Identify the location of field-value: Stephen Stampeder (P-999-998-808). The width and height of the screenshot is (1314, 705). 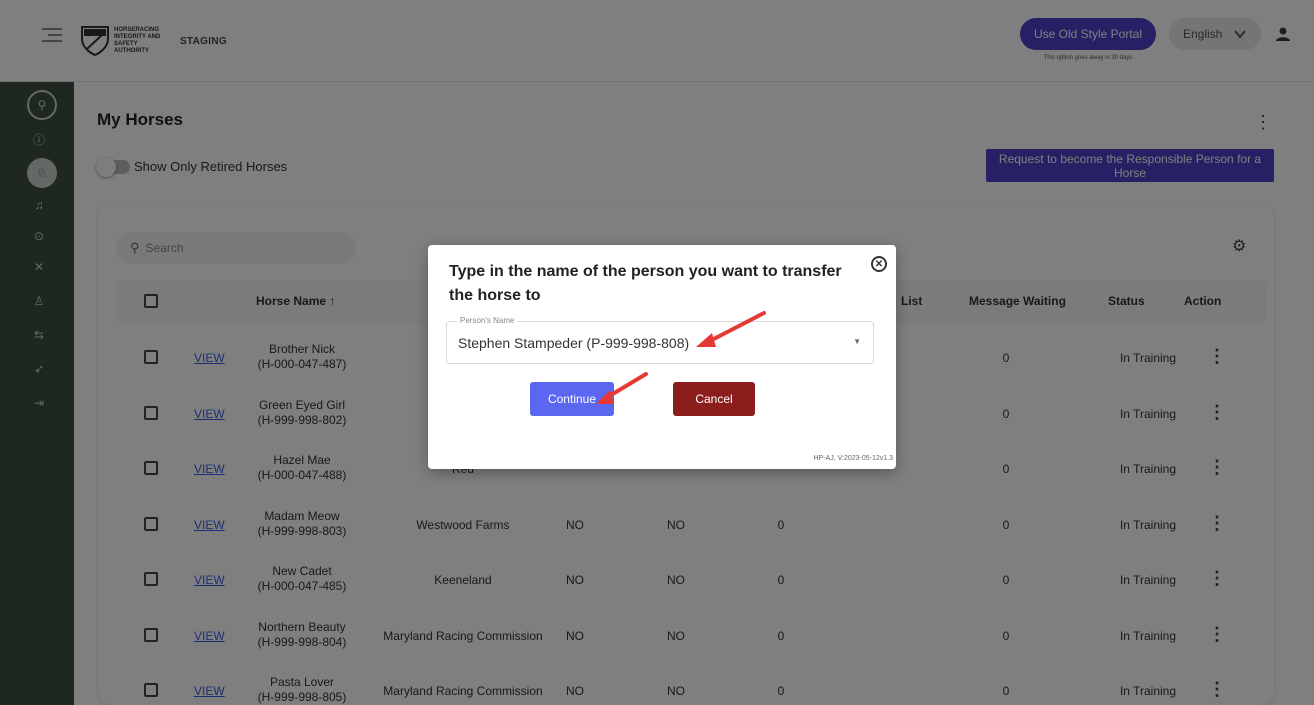
(574, 343).